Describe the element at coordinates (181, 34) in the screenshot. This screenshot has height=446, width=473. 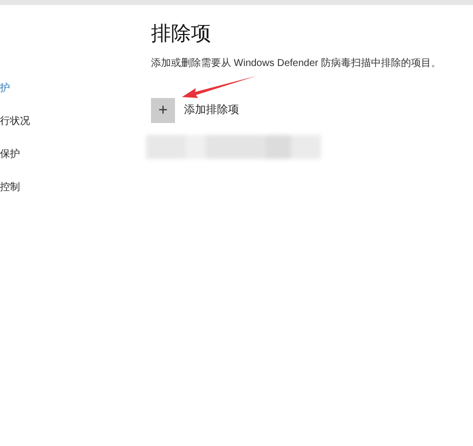
I see `page-title: 排除项` at that location.